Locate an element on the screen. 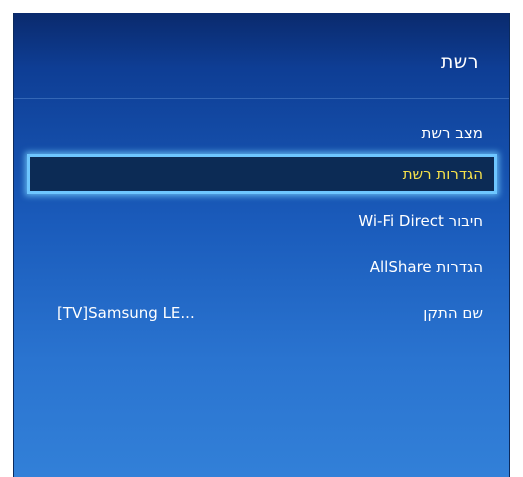 The image size is (523, 477). menu-title: רשת is located at coordinates (459, 62).